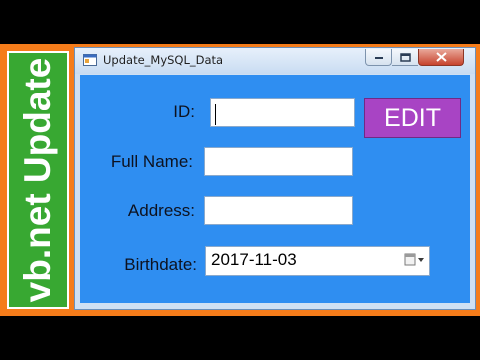 This screenshot has height=360, width=480. What do you see at coordinates (151, 161) in the screenshot?
I see `full-name-label: Full Name:` at bounding box center [151, 161].